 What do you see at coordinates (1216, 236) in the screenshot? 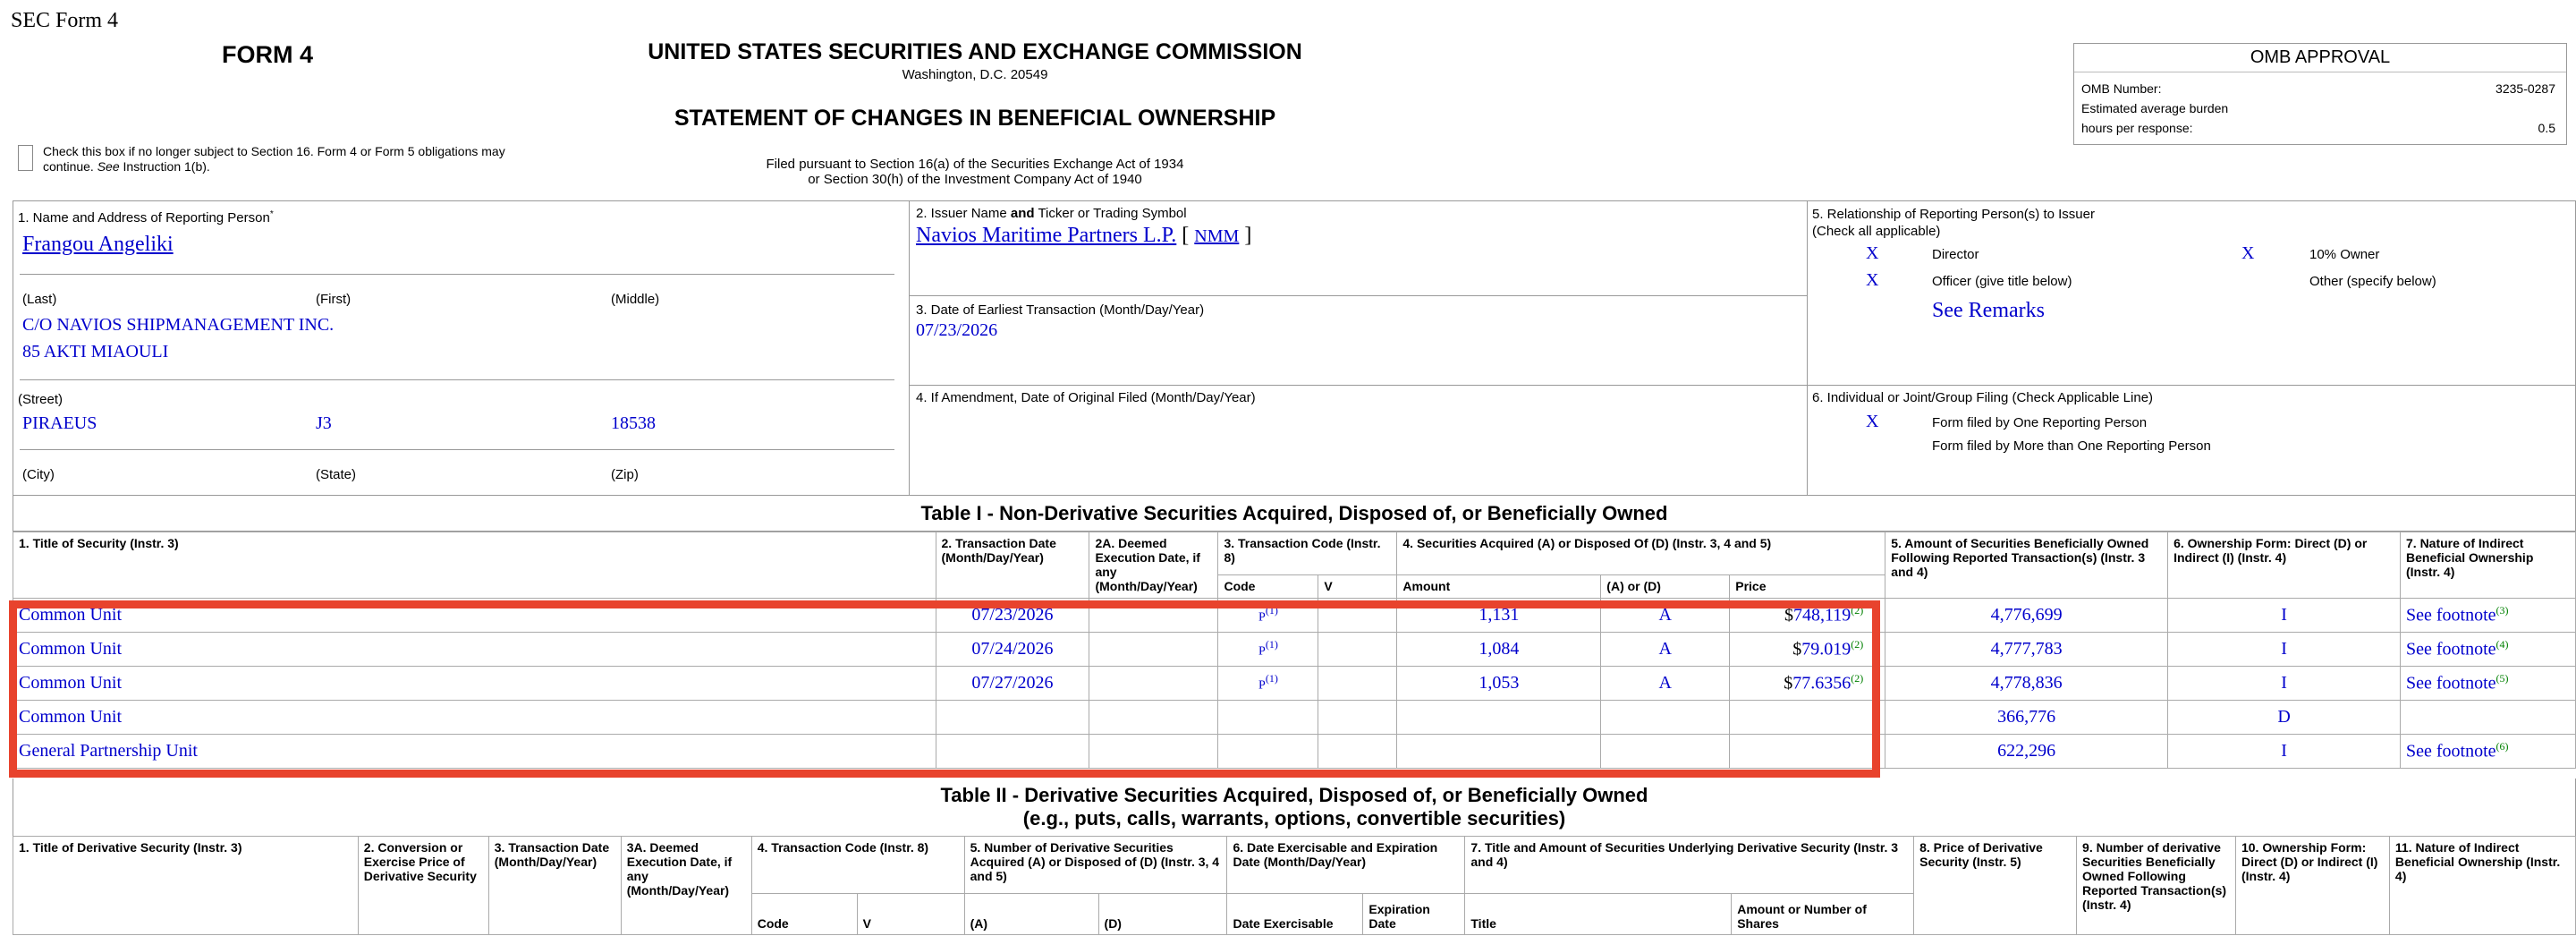
I see `ticker-link: NMM` at bounding box center [1216, 236].